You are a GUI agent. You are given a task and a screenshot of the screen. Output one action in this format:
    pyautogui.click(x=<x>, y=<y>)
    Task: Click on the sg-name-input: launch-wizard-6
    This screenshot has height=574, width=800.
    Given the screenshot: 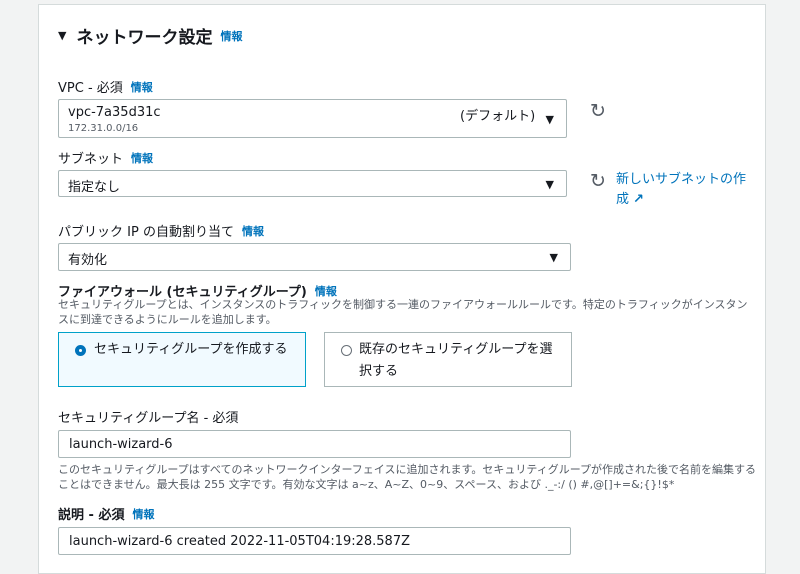 What is the action you would take?
    pyautogui.click(x=314, y=444)
    